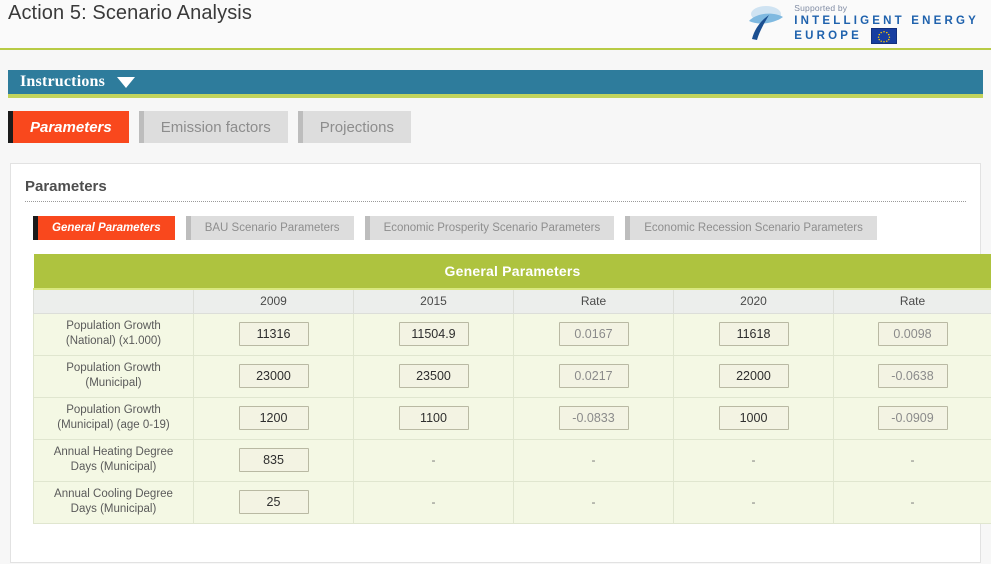  What do you see at coordinates (886, 21) in the screenshot?
I see `logo-line-1: INTELLIGENT ENERGY` at bounding box center [886, 21].